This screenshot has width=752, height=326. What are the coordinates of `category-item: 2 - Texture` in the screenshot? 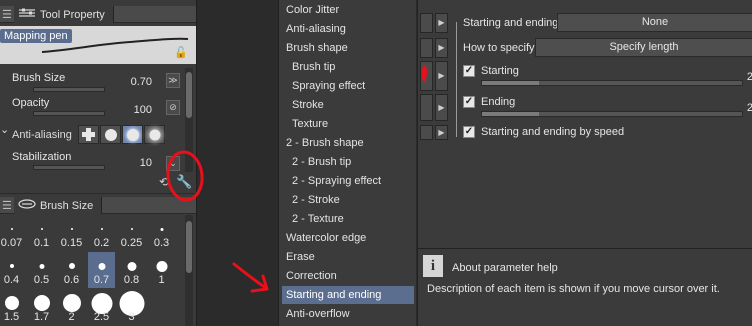 It's located at (348, 219).